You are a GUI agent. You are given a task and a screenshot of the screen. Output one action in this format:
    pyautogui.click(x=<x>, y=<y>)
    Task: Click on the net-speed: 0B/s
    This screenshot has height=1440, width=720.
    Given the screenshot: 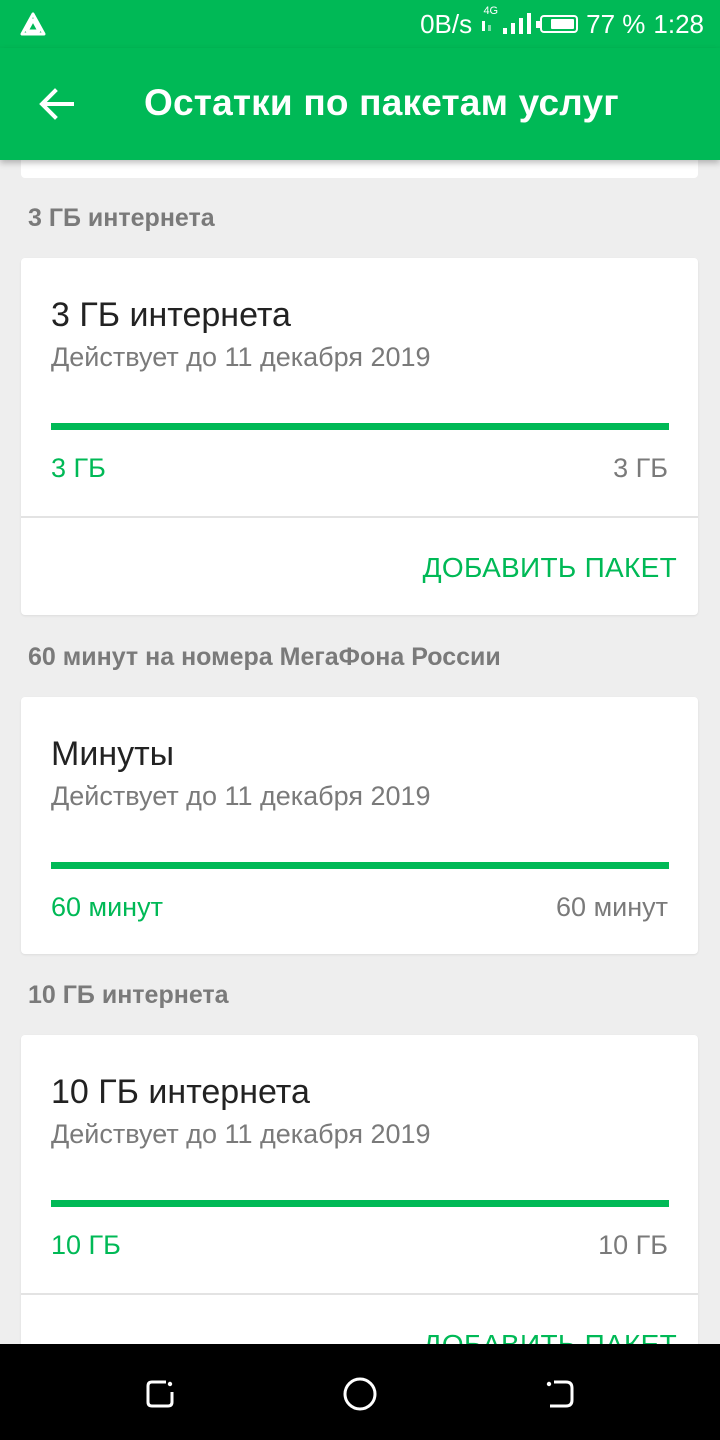 What is the action you would take?
    pyautogui.click(x=446, y=23)
    